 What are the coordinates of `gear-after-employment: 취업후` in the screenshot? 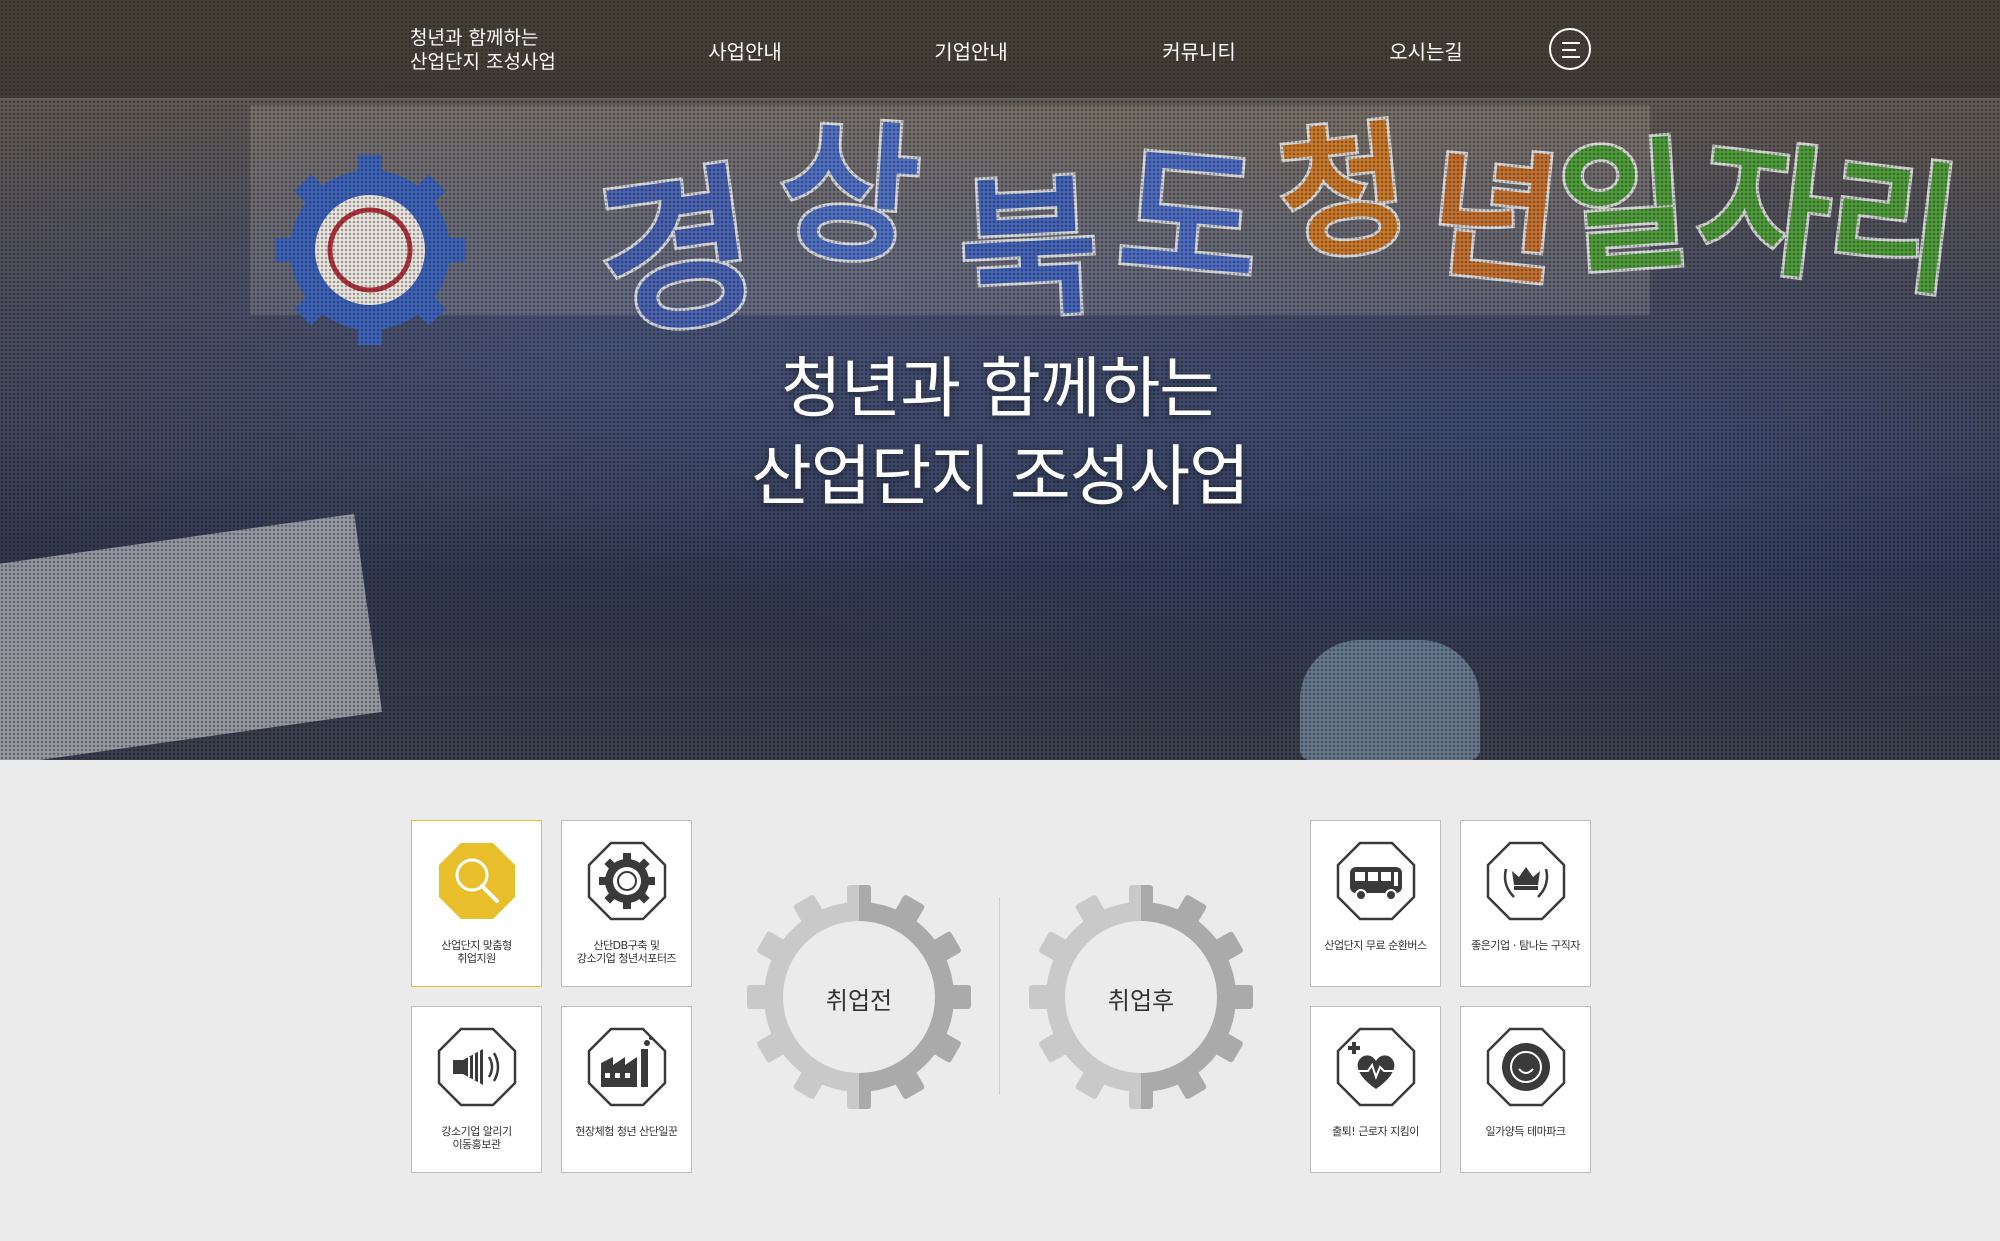 It's located at (1141, 997).